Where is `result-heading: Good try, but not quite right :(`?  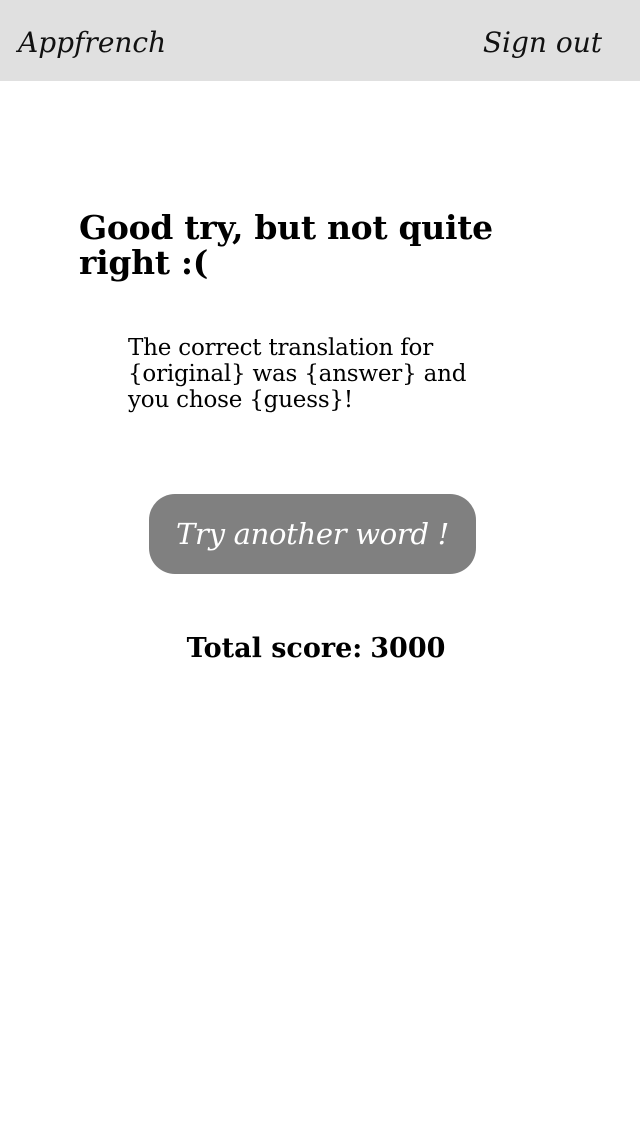 result-heading: Good try, but not quite right :( is located at coordinates (286, 245).